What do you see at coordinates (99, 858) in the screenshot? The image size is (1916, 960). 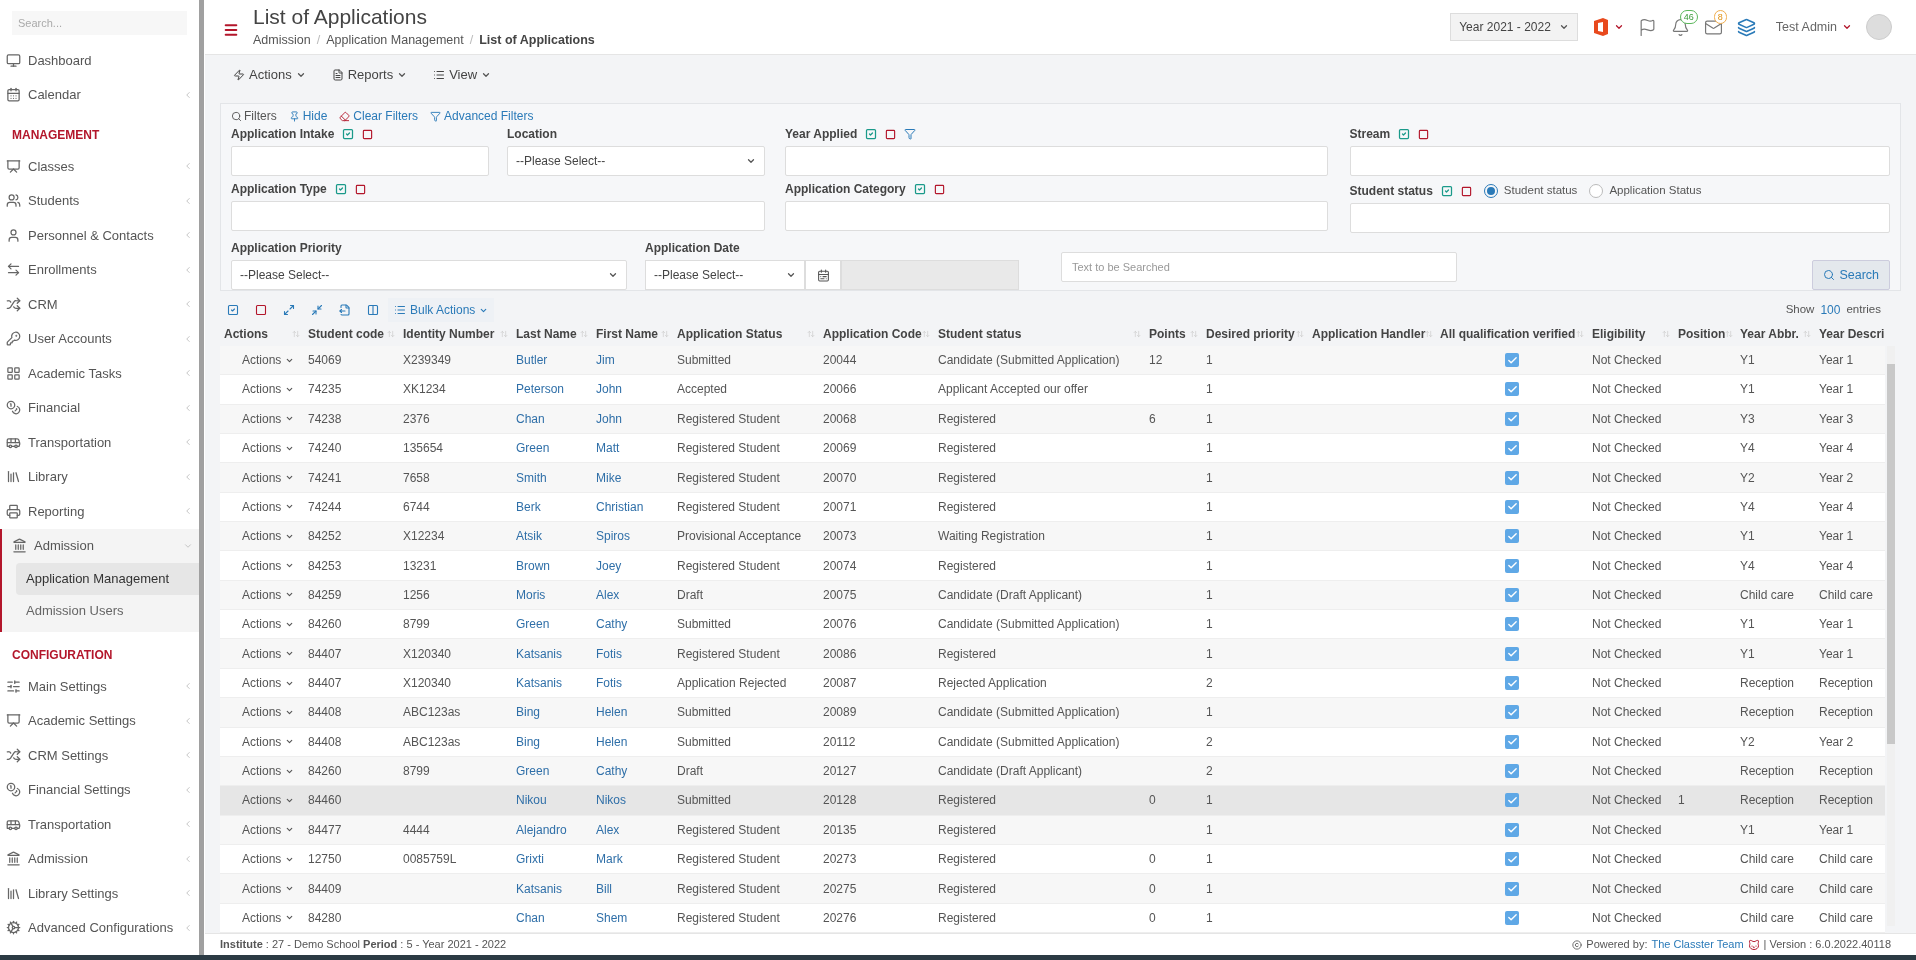 I see `sidebar-item: Admission` at bounding box center [99, 858].